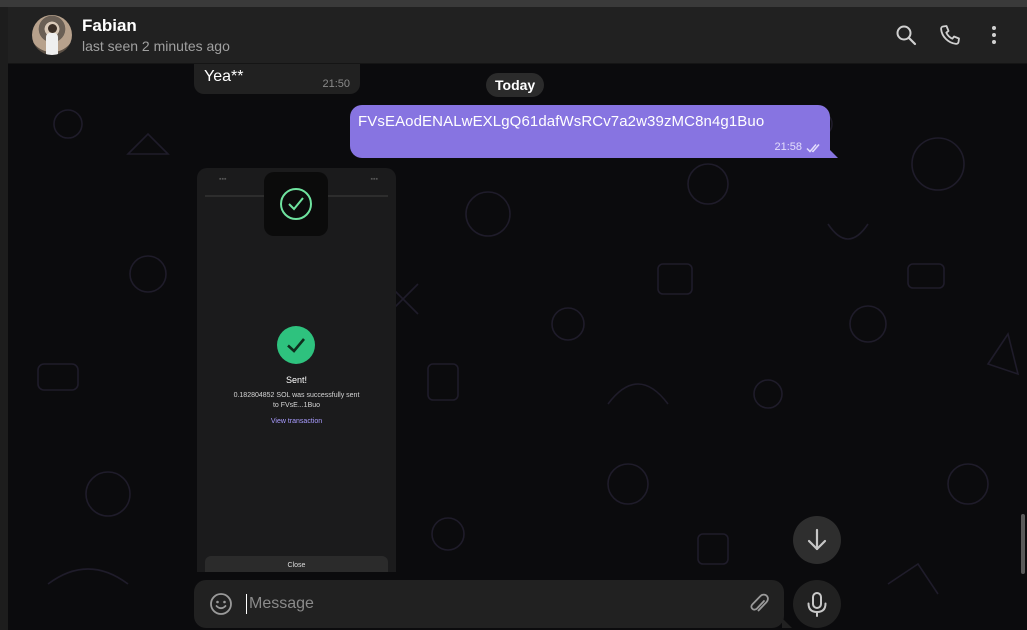  I want to click on contact-status: last seen 2 minutes ago, so click(156, 46).